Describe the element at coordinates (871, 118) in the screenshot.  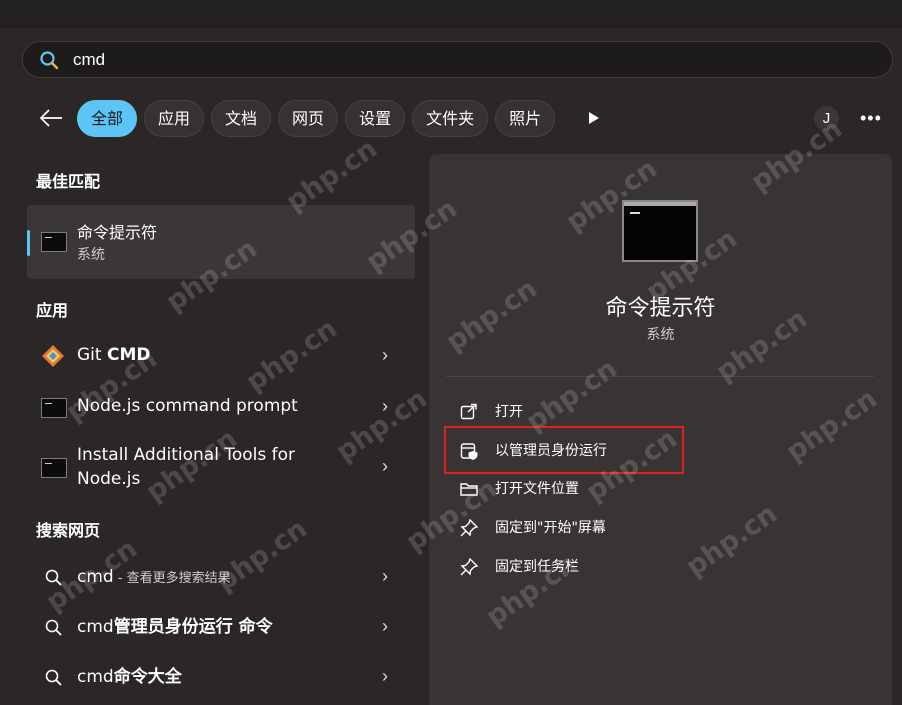
I see `more-options-icon: •••` at that location.